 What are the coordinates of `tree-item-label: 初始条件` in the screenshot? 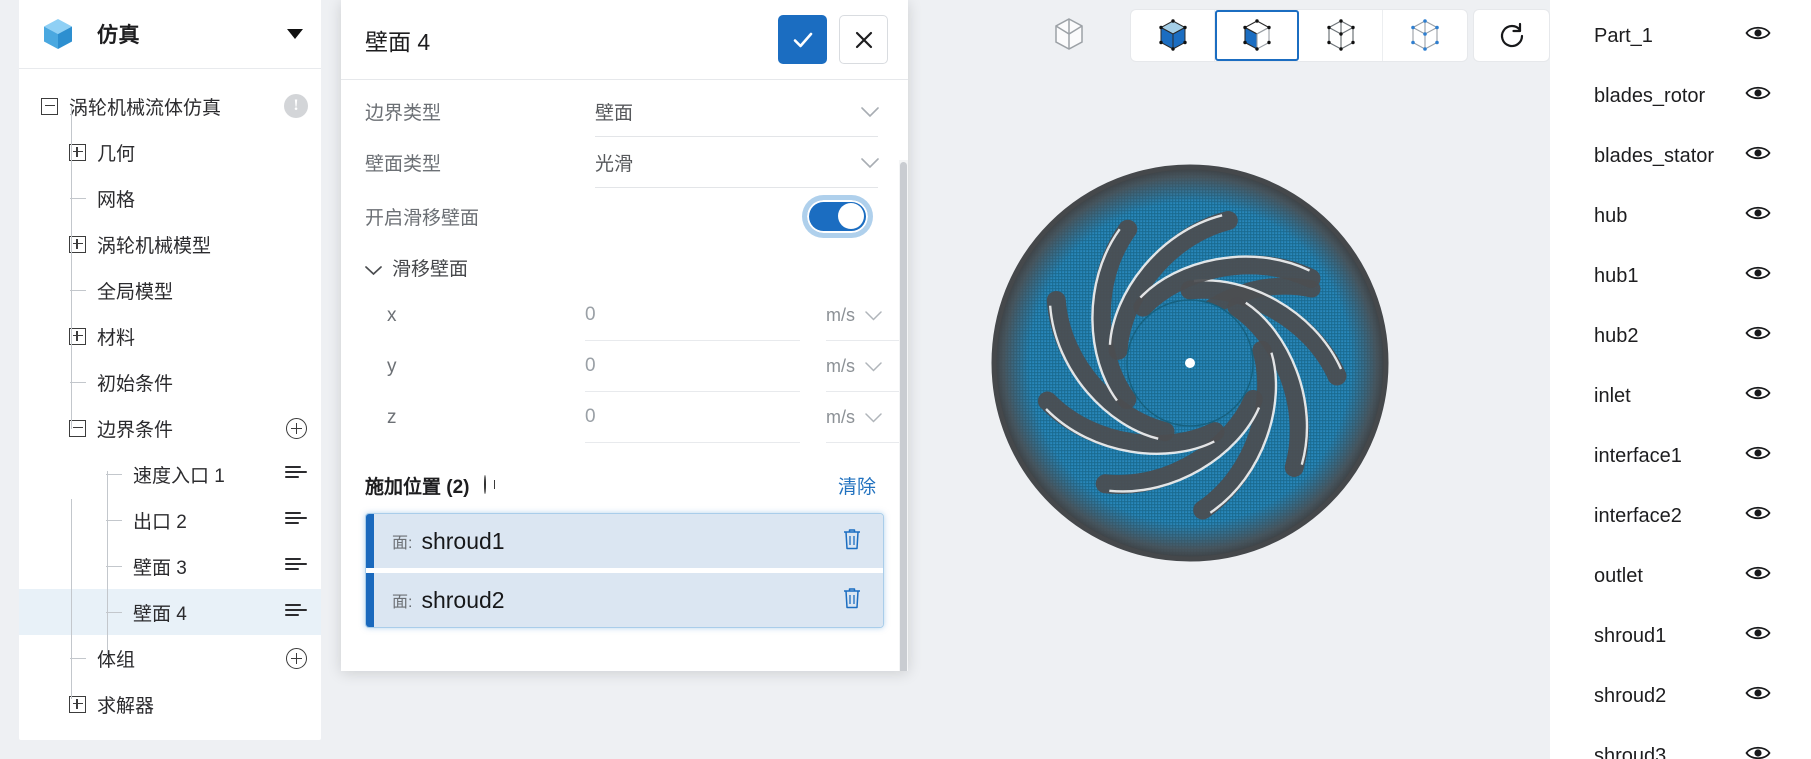 It's located at (135, 384).